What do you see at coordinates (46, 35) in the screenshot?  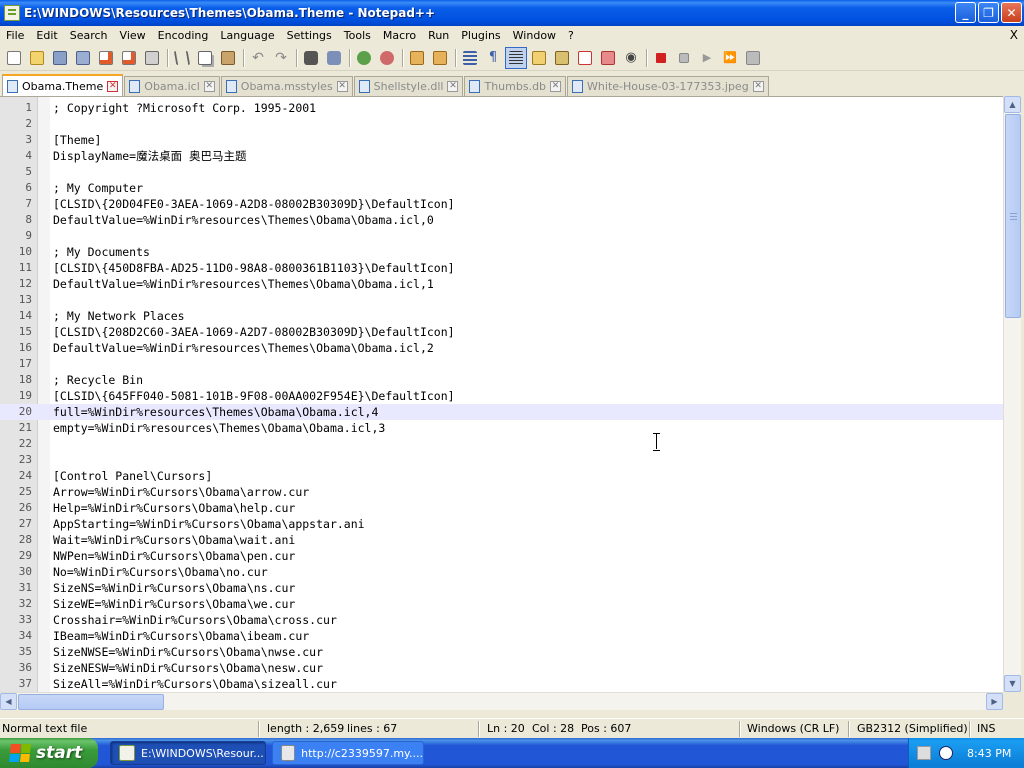 I see `menu-edit: Edit` at bounding box center [46, 35].